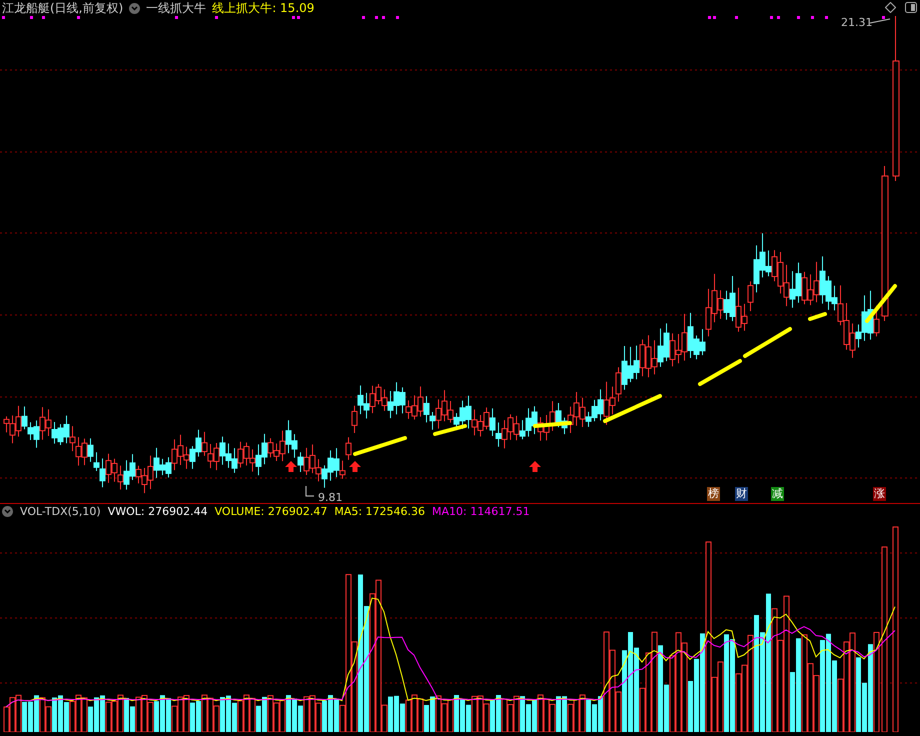 The image size is (920, 736). What do you see at coordinates (890, 7) in the screenshot?
I see `diamond-icon` at bounding box center [890, 7].